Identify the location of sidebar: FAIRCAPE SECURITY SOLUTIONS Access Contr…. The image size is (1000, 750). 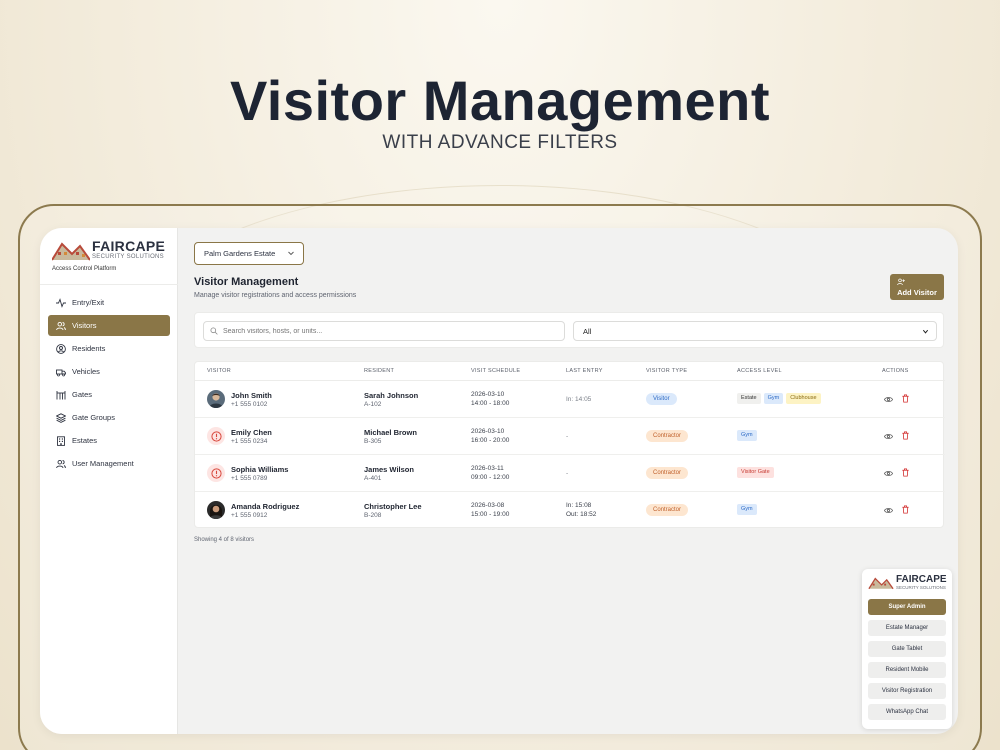
(109, 481).